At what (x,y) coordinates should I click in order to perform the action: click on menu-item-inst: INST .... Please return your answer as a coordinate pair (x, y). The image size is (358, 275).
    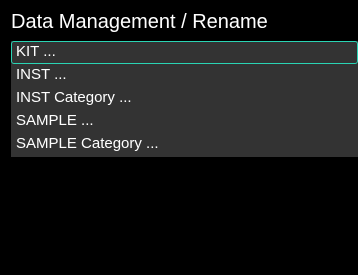
    Looking at the image, I should click on (184, 75).